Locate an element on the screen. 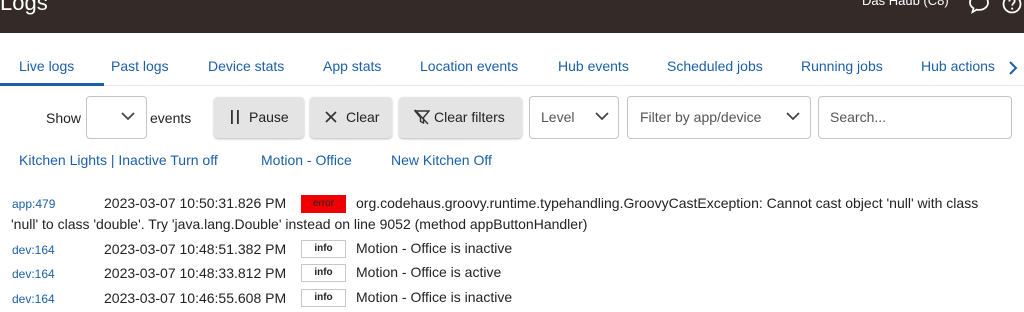 The width and height of the screenshot is (1024, 312). tab-running-jobs: Running jobs is located at coordinates (842, 66).